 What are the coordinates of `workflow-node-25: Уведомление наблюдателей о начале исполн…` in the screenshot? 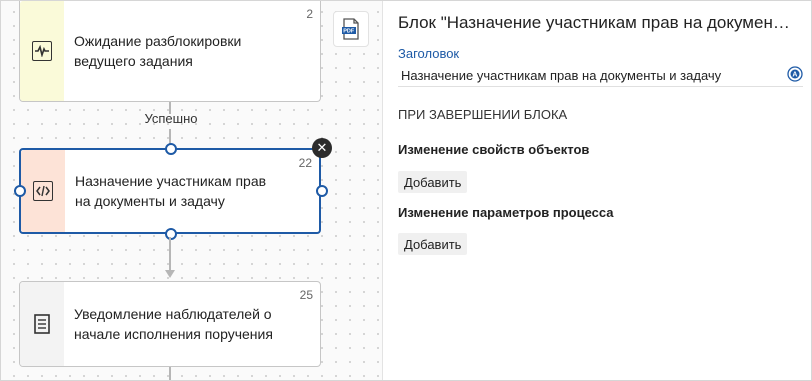 It's located at (170, 324).